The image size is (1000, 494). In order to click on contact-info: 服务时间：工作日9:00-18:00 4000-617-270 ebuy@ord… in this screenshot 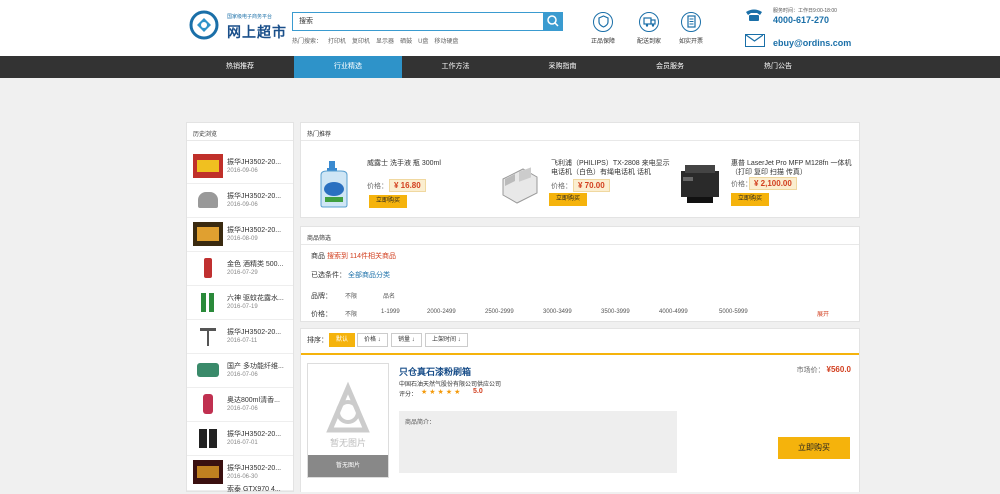, I will do `click(804, 29)`.